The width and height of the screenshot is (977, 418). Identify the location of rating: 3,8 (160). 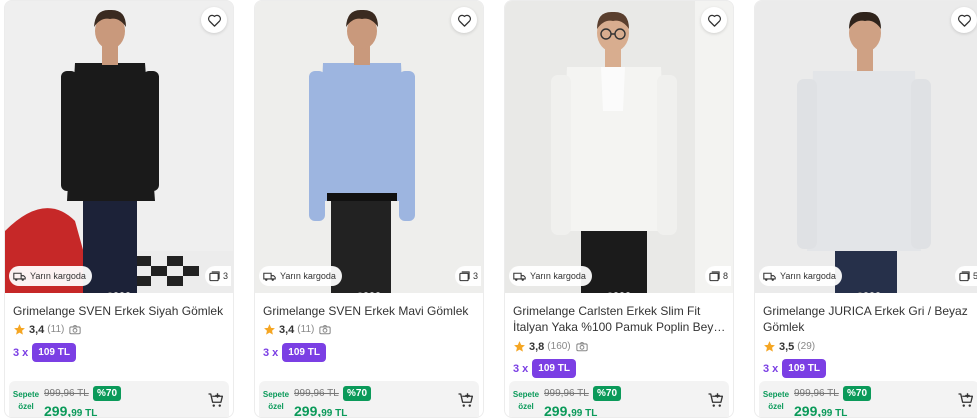
(550, 346).